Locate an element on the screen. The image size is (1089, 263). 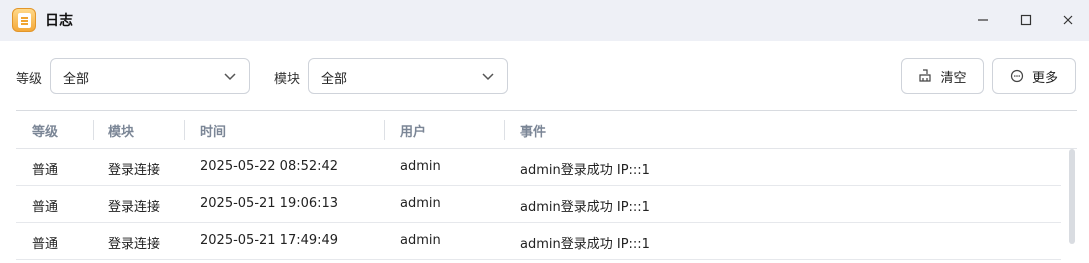
log-document-icon is located at coordinates (24, 20).